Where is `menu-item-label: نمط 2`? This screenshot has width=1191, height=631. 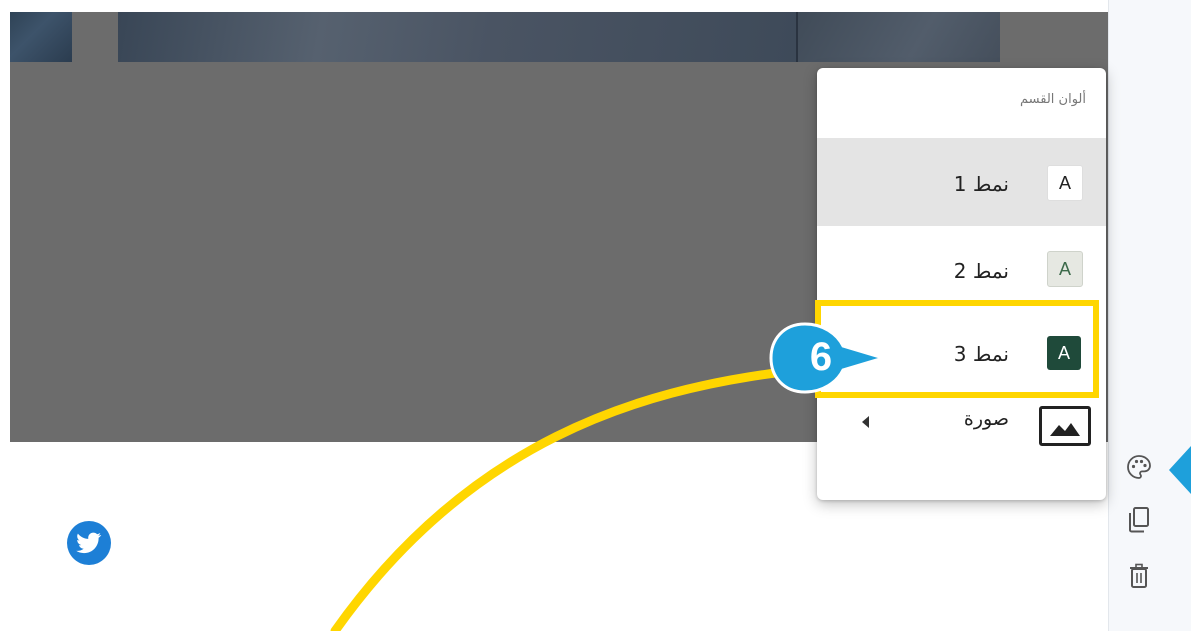 menu-item-label: نمط 2 is located at coordinates (981, 271).